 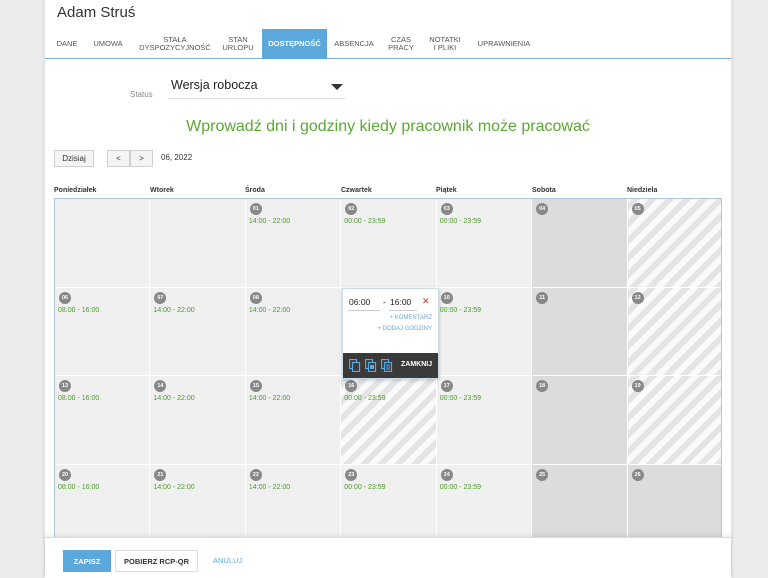 I want to click on weekday-header: Sobota, so click(x=544, y=190).